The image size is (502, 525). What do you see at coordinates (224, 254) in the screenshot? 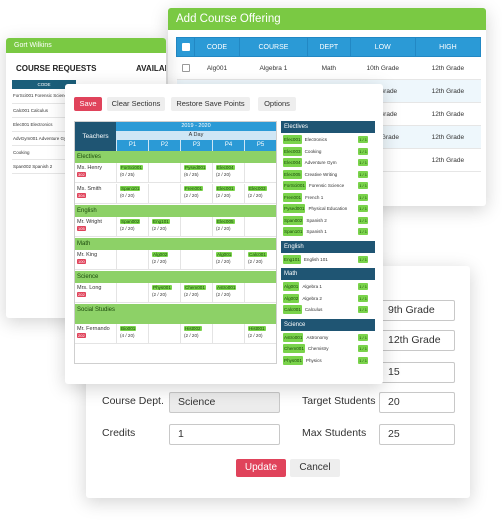
I see `course-chip: Alg001` at bounding box center [224, 254].